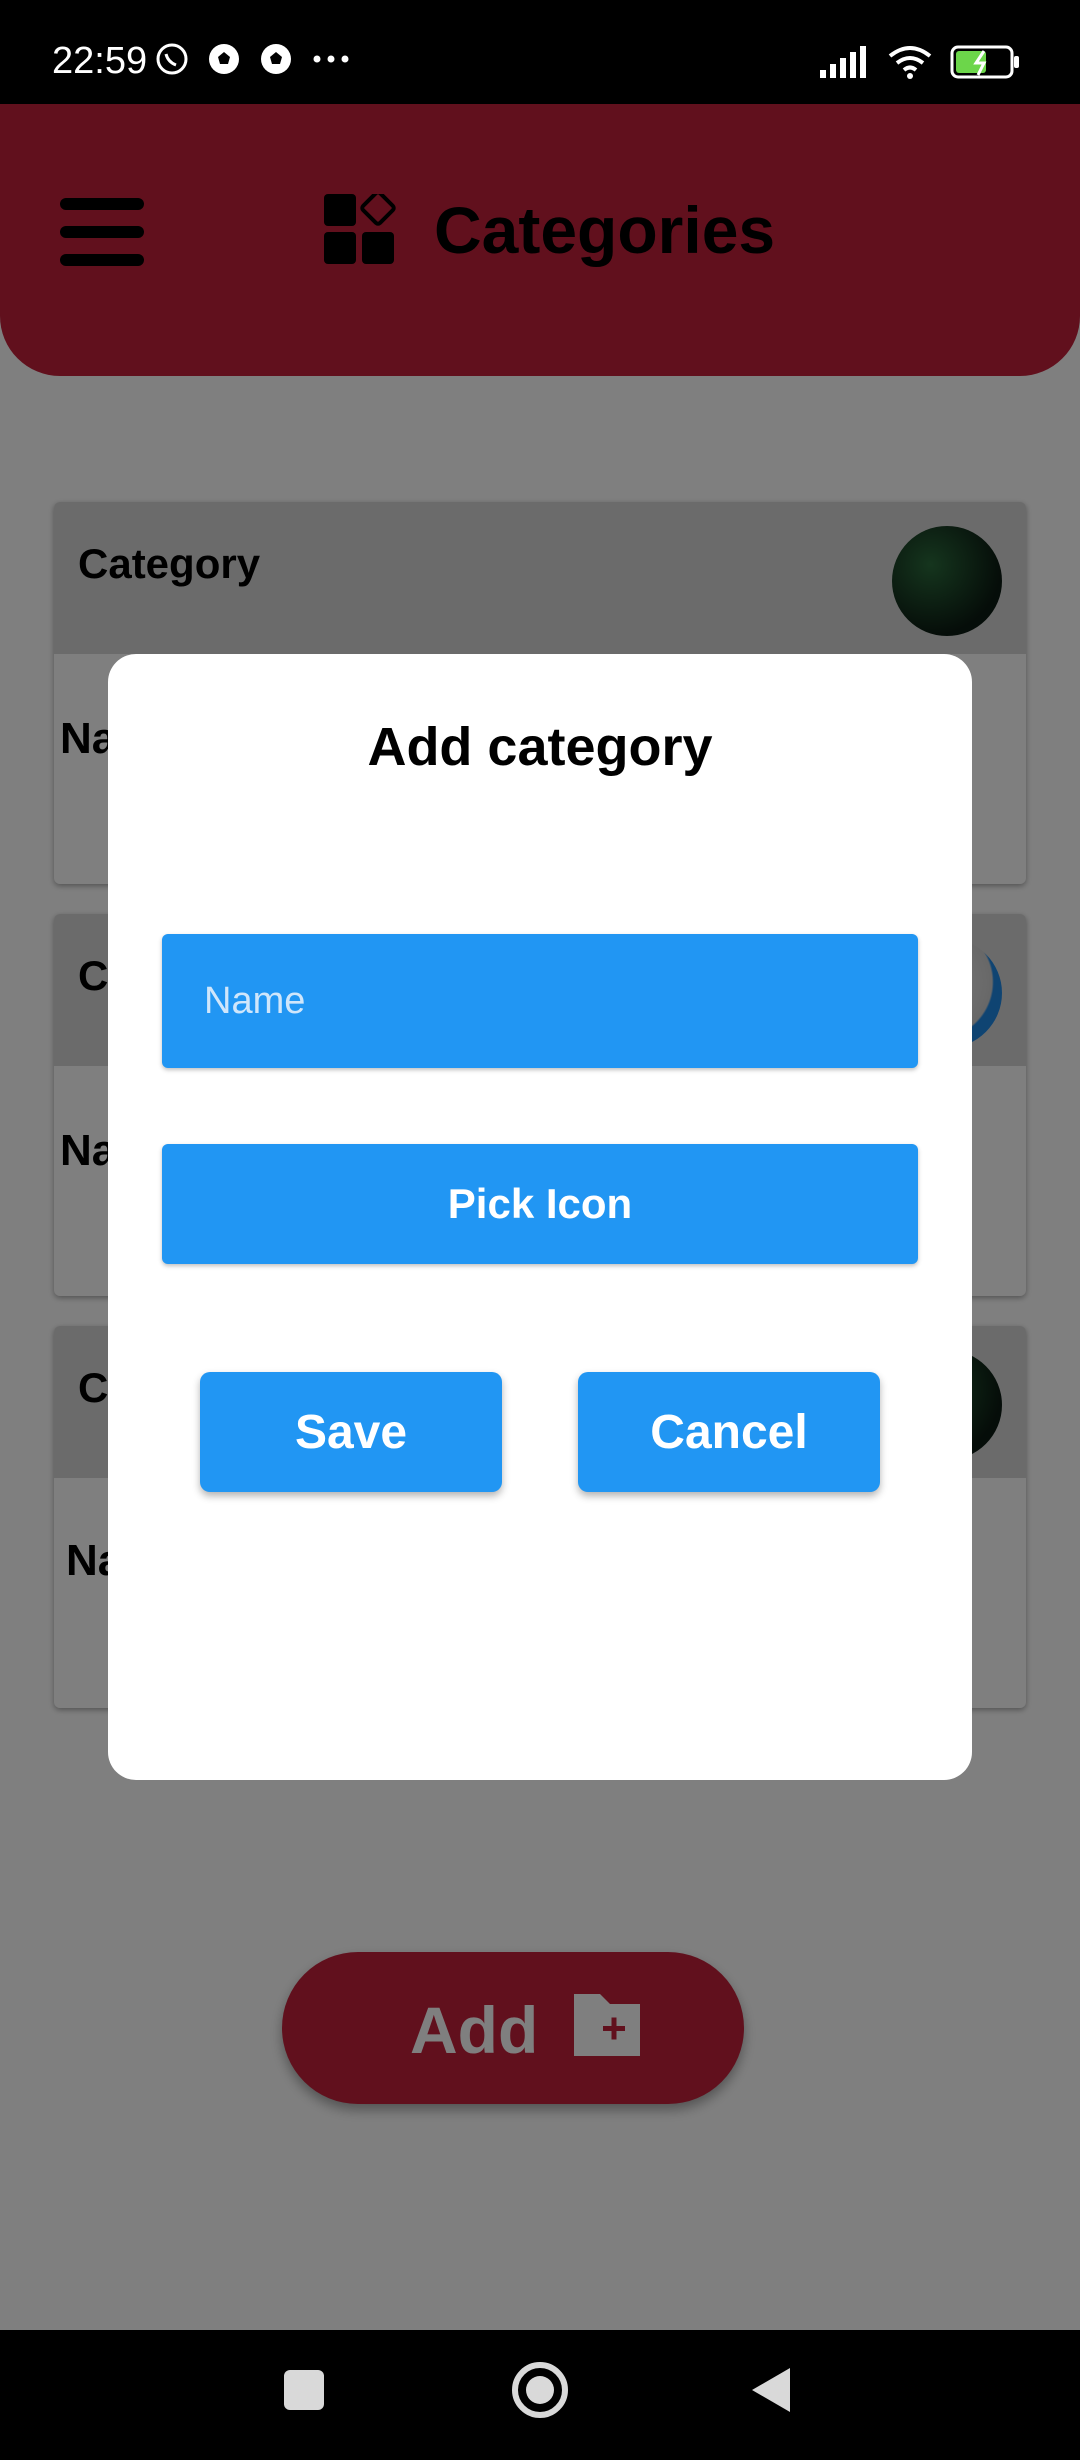  What do you see at coordinates (100, 61) in the screenshot?
I see `status-time: 22:59` at bounding box center [100, 61].